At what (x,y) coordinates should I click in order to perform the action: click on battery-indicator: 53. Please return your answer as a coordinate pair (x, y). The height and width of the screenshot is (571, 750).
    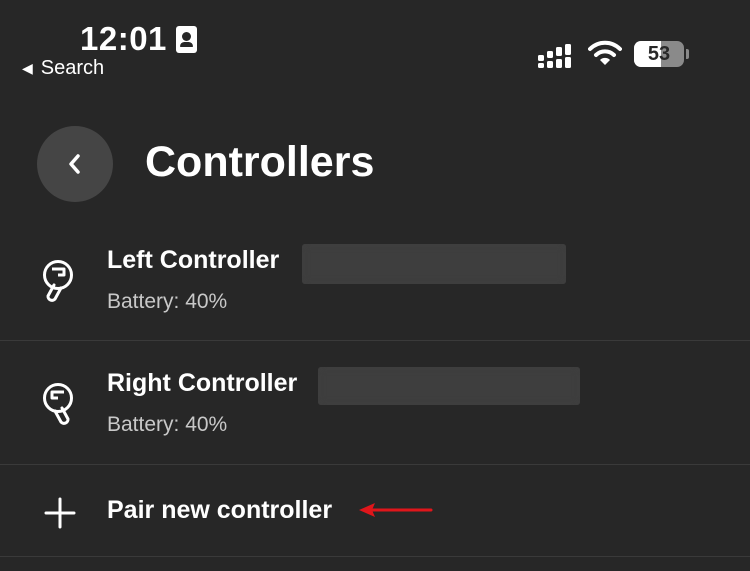
    Looking at the image, I should click on (659, 54).